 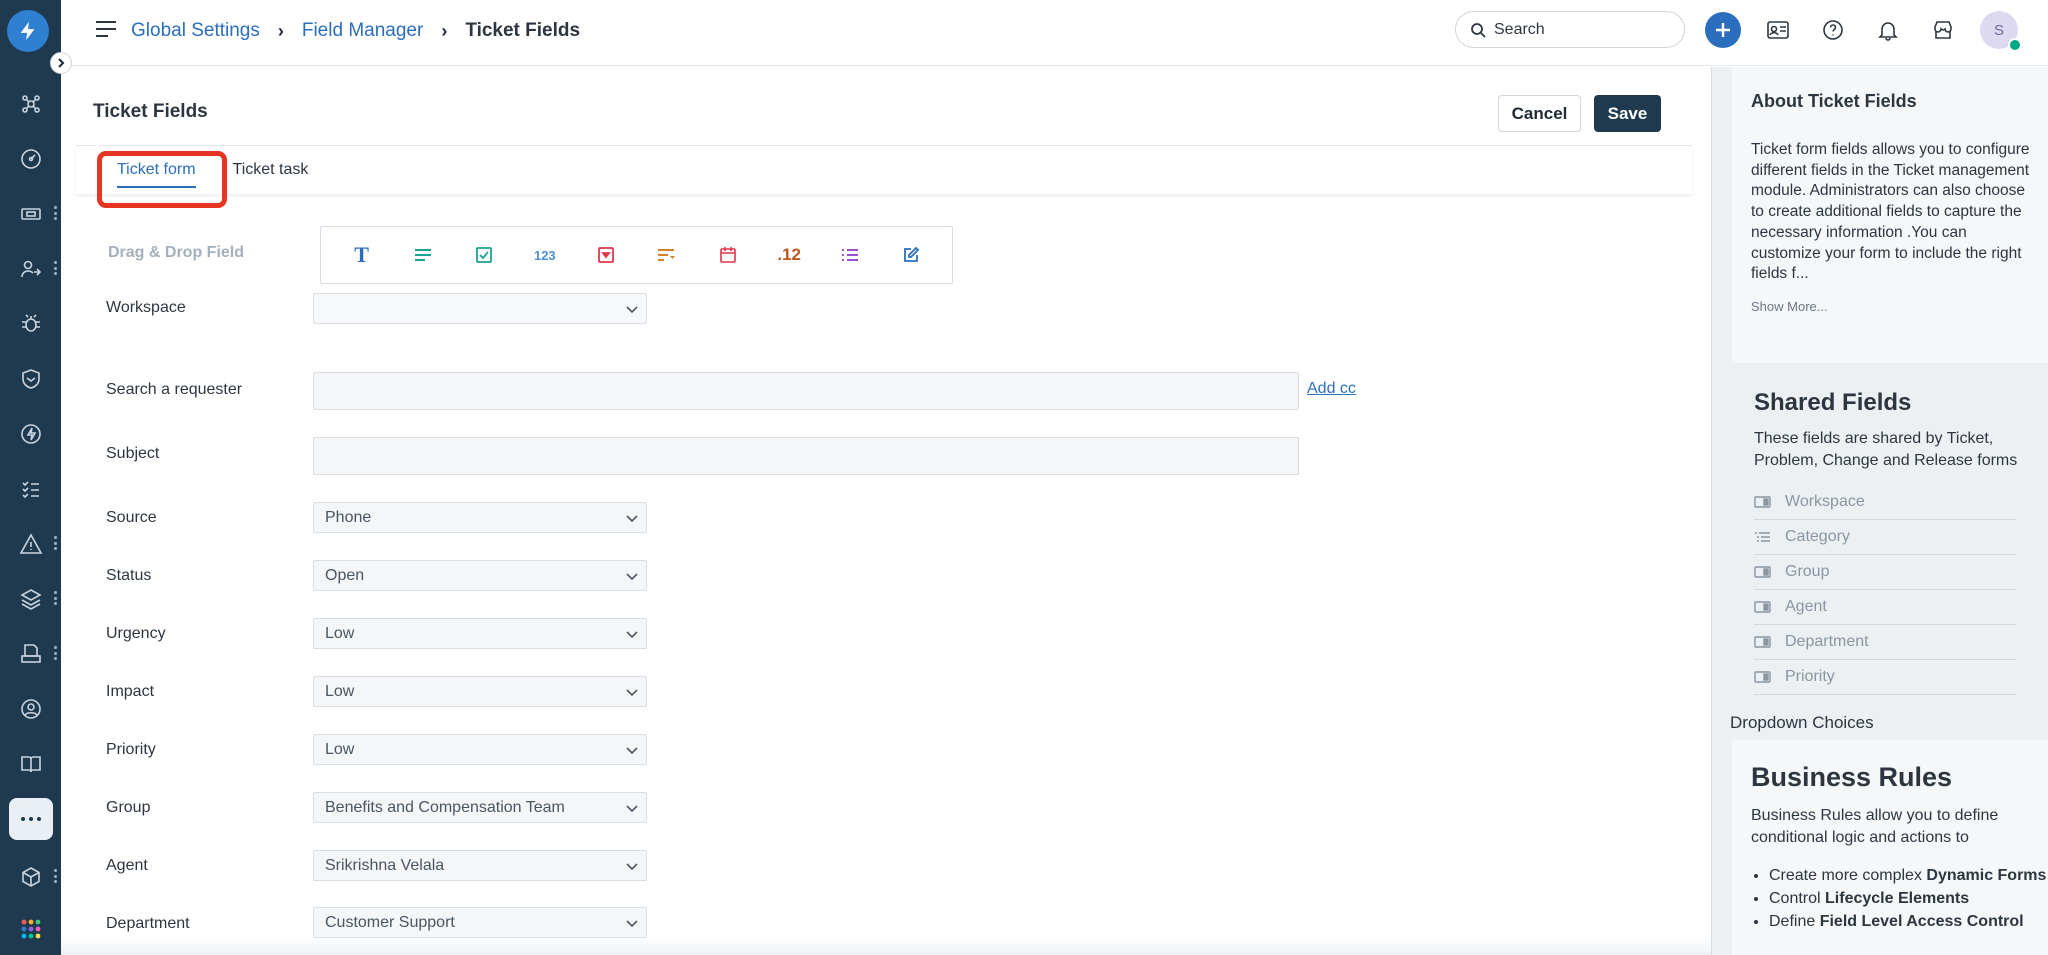 I want to click on lightning-icon, so click(x=30, y=434).